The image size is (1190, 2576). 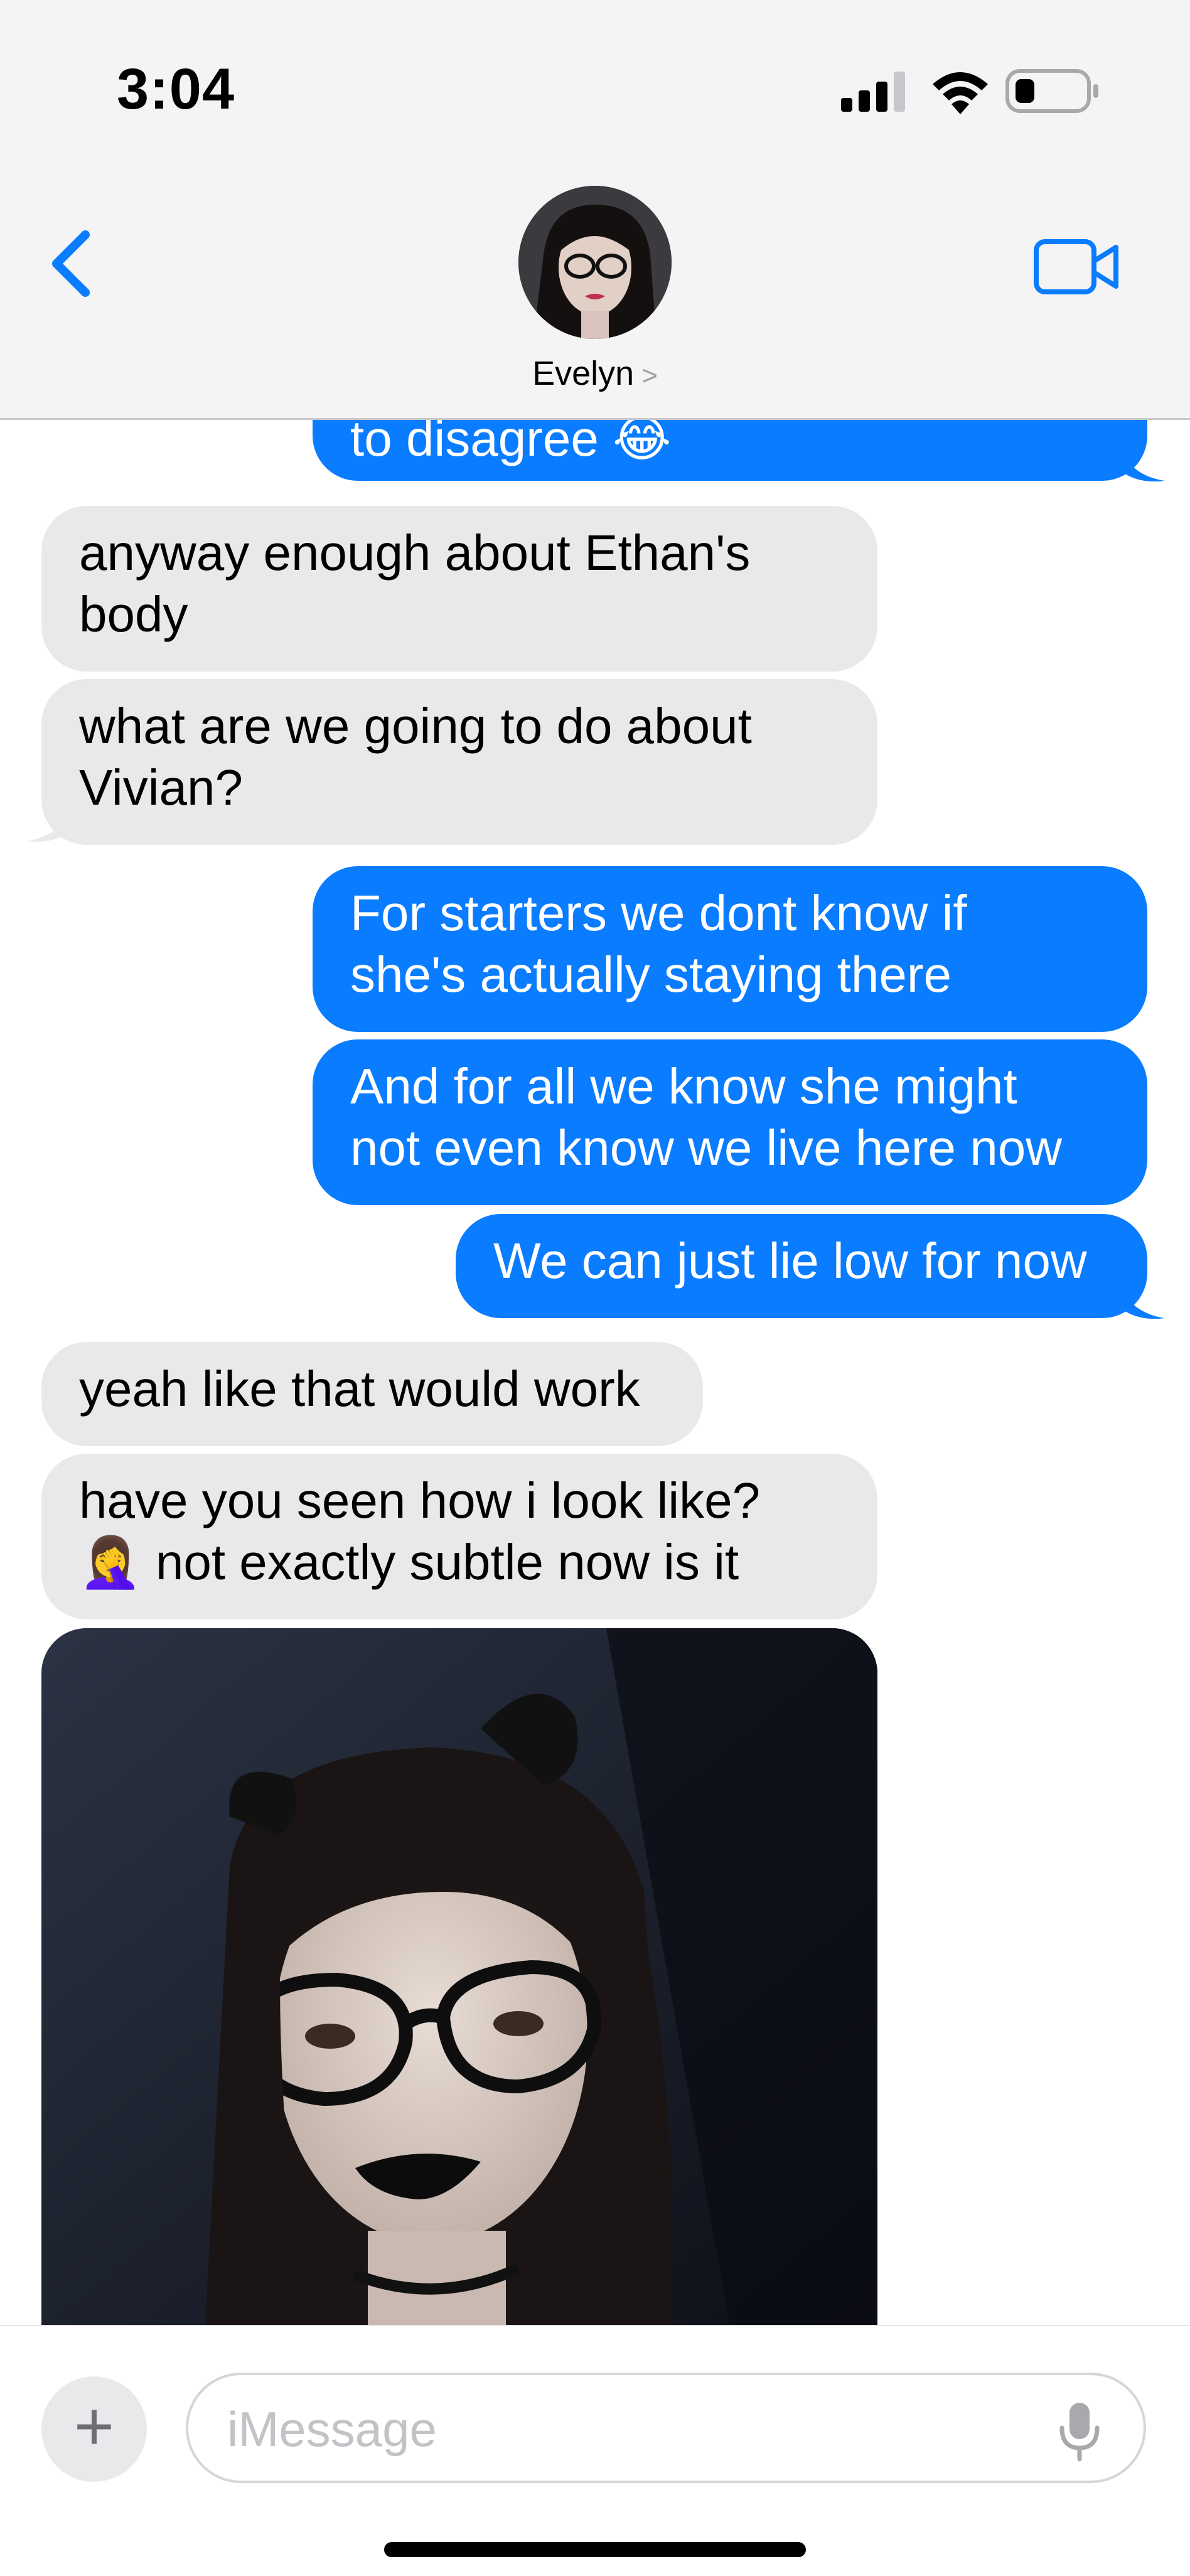 I want to click on contact-avatar, so click(x=595, y=262).